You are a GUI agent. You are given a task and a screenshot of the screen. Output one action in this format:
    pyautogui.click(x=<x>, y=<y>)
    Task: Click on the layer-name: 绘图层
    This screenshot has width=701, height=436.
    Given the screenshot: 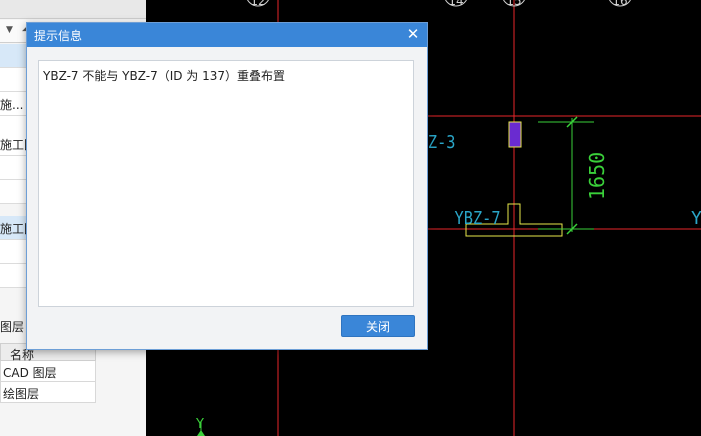 What is the action you would take?
    pyautogui.click(x=21, y=394)
    